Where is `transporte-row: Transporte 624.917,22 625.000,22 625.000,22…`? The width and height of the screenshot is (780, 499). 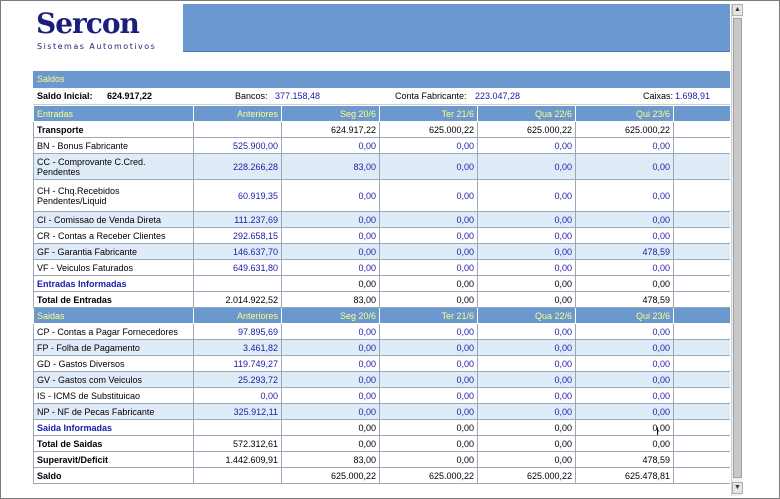
transporte-row: Transporte 624.917,22 625.000,22 625.000,22… is located at coordinates (381, 129).